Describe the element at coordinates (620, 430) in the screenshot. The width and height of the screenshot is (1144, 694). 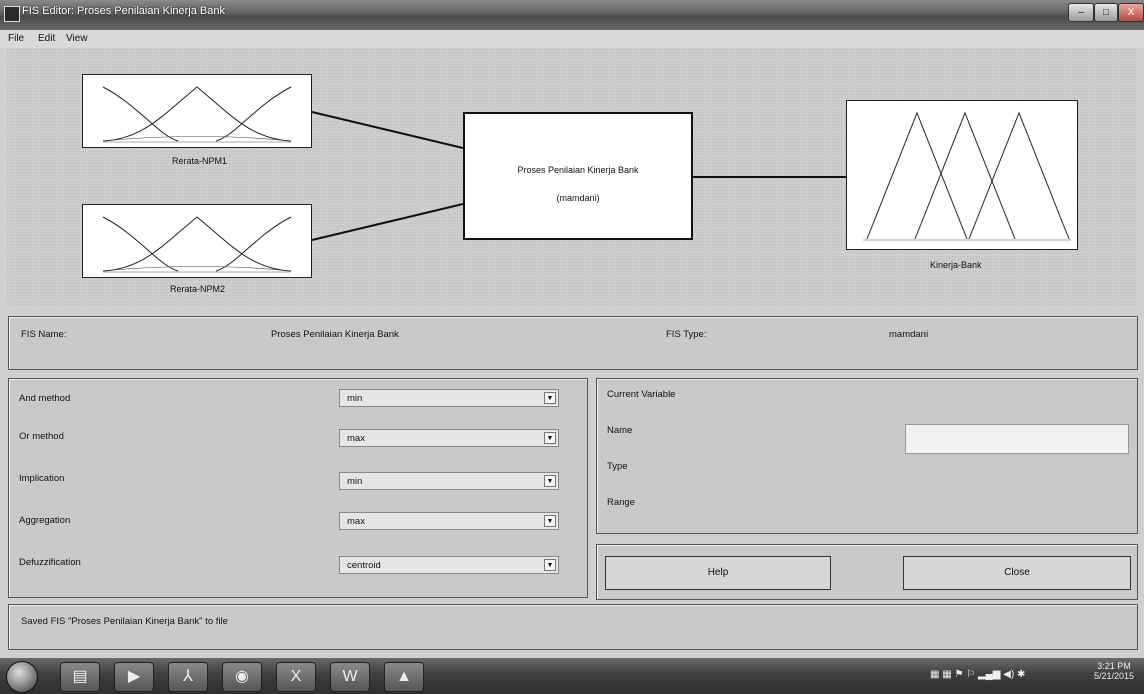
I see `variable-name-label: Name` at that location.